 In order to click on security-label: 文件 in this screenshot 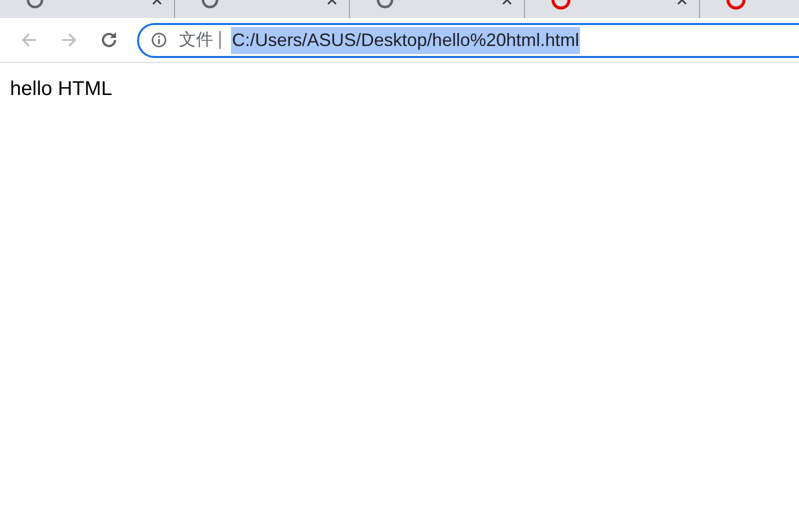, I will do `click(200, 40)`.